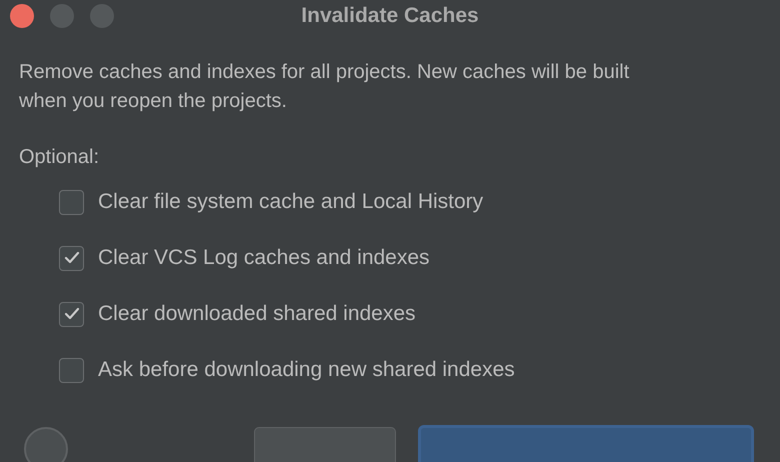  What do you see at coordinates (324, 87) in the screenshot?
I see `description-text: Remove caches and indexes for all projects. New caches will be built when you reopen the projects.` at bounding box center [324, 87].